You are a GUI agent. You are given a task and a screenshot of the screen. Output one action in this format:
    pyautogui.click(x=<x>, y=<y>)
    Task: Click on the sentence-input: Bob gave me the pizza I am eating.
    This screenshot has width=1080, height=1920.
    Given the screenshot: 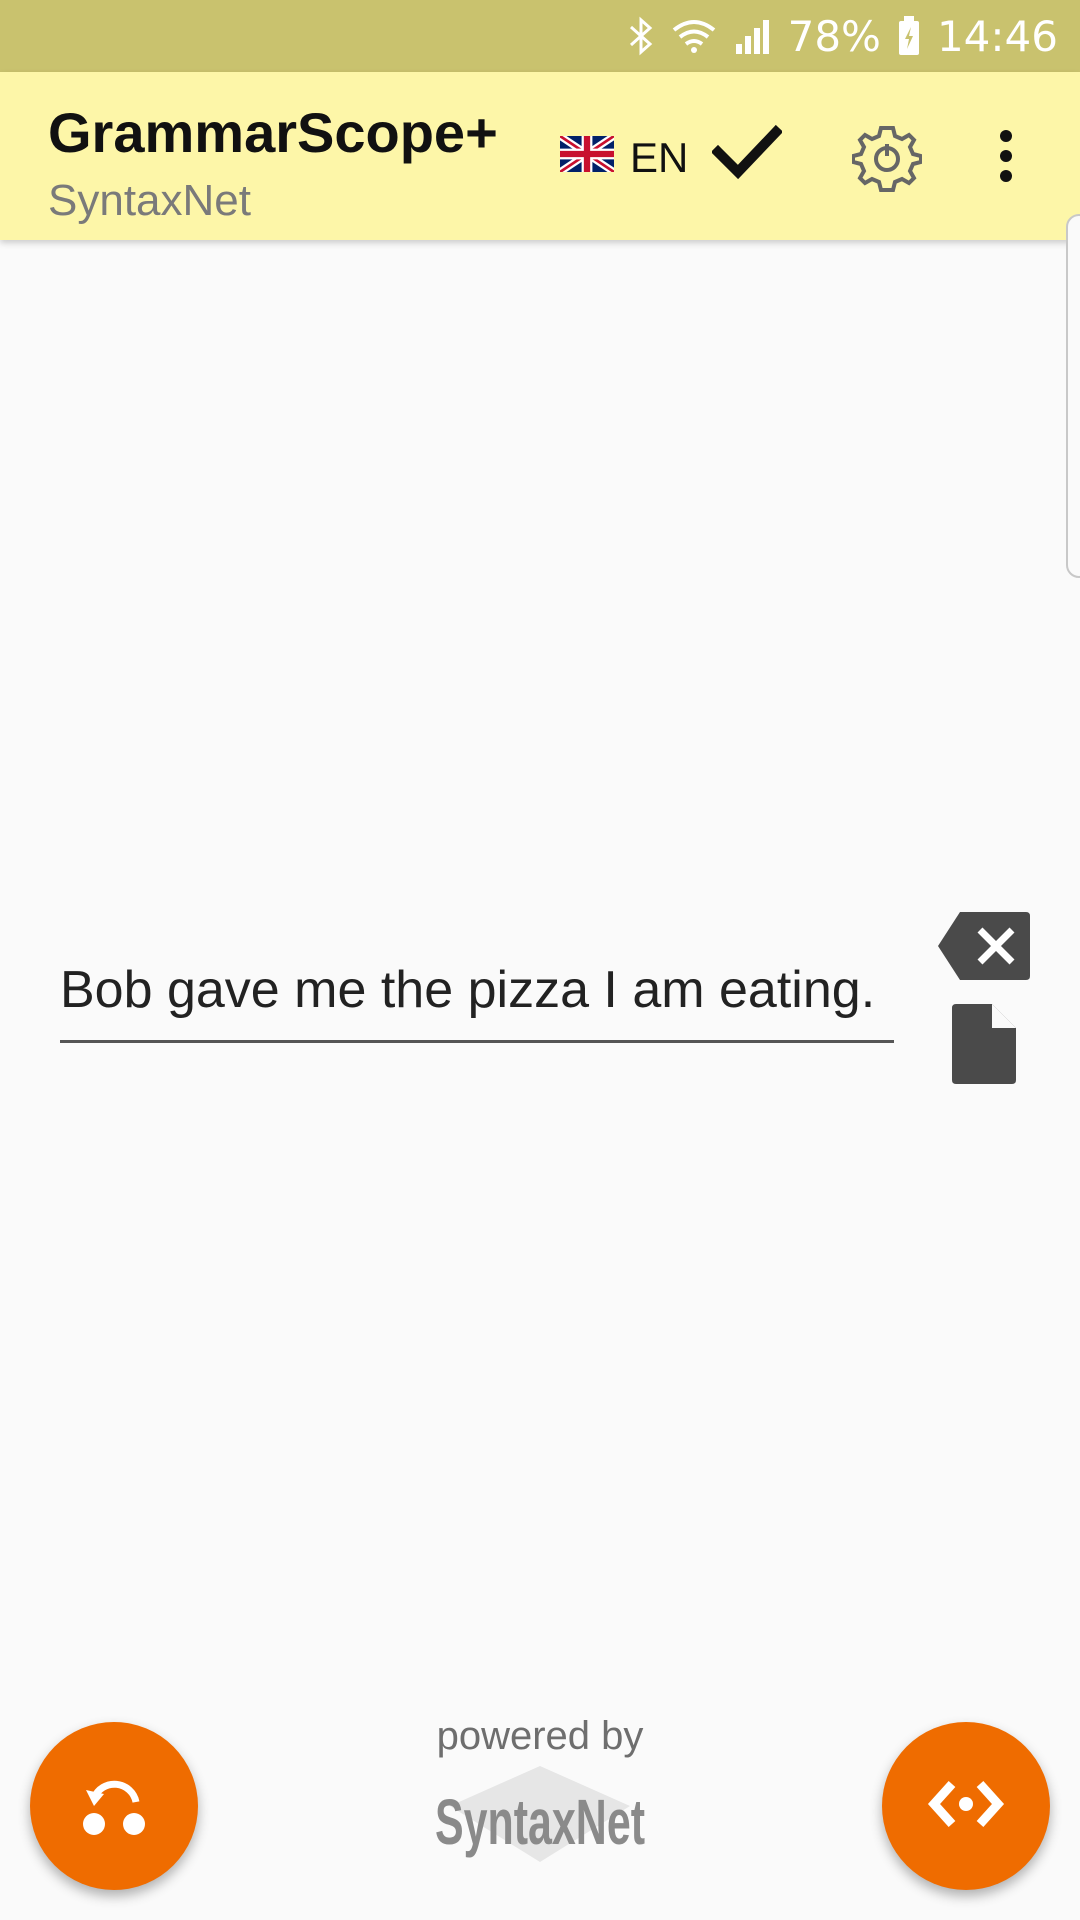 What is the action you would take?
    pyautogui.click(x=477, y=990)
    